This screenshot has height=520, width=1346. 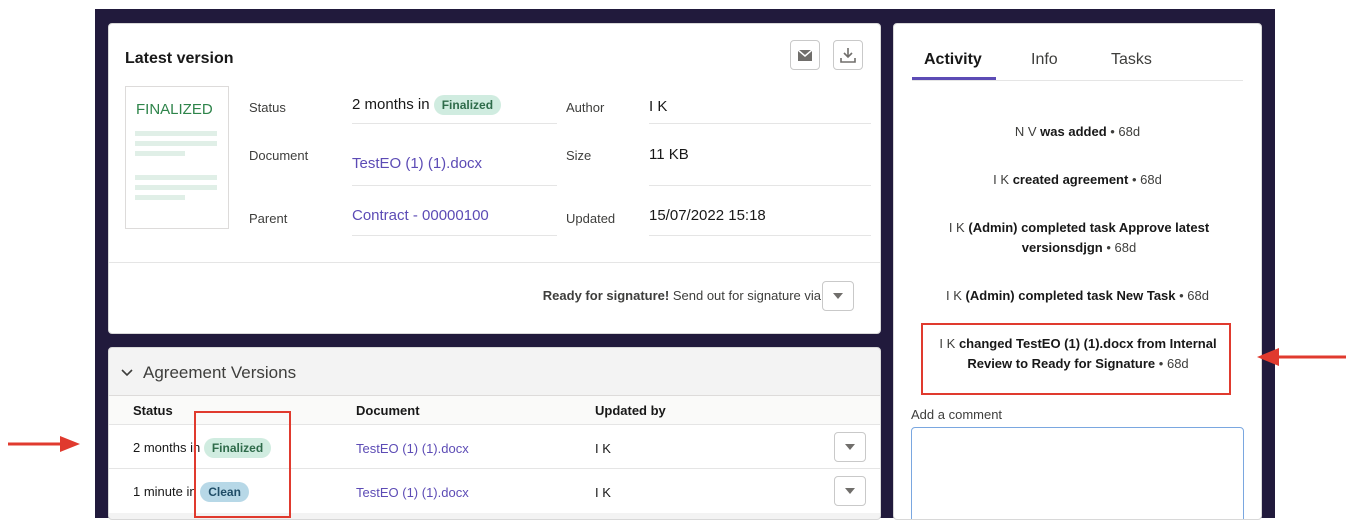 What do you see at coordinates (177, 157) in the screenshot?
I see `document-thumbnail: FINALIZED` at bounding box center [177, 157].